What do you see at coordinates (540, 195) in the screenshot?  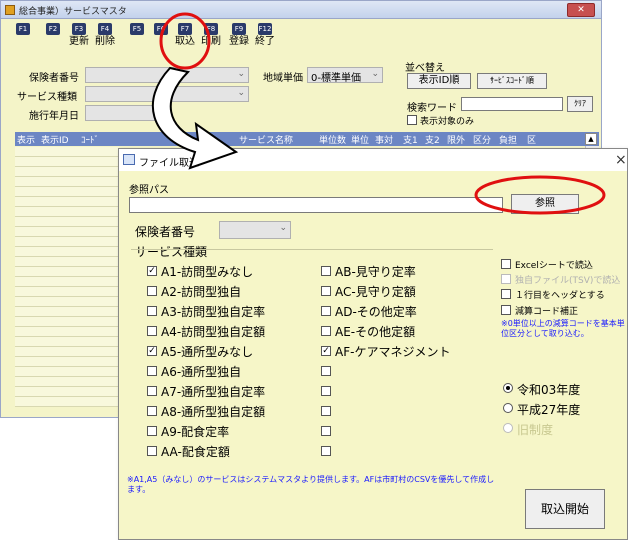 I see `browse-highlight-circle` at bounding box center [540, 195].